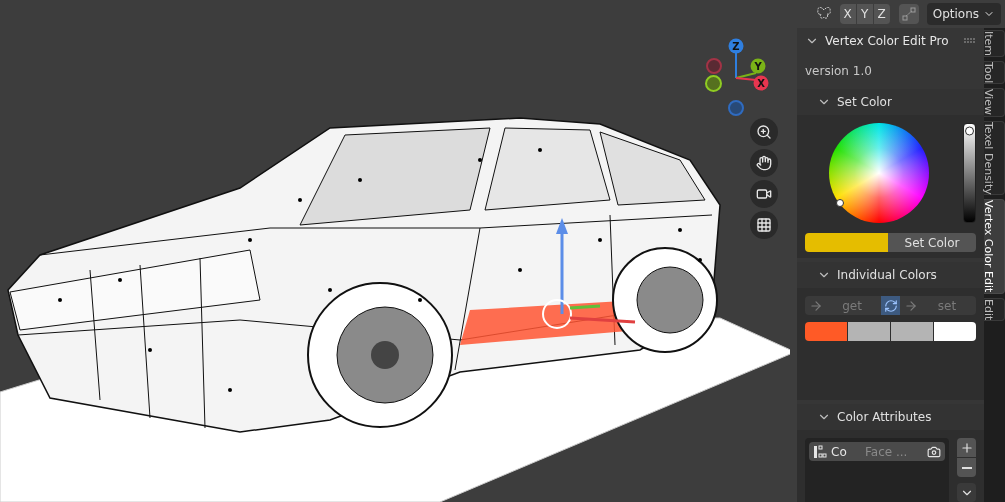  I want to click on remove-button, so click(966, 467).